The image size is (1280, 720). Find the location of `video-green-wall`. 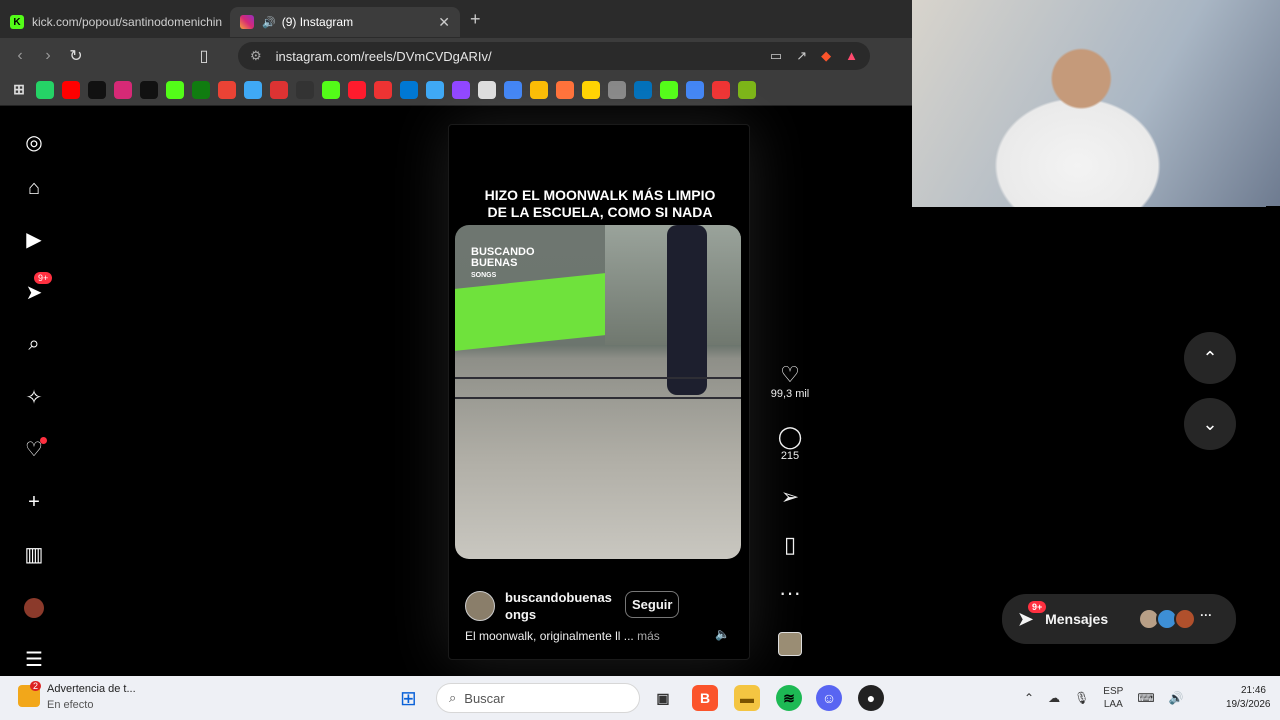

video-green-wall is located at coordinates (530, 312).